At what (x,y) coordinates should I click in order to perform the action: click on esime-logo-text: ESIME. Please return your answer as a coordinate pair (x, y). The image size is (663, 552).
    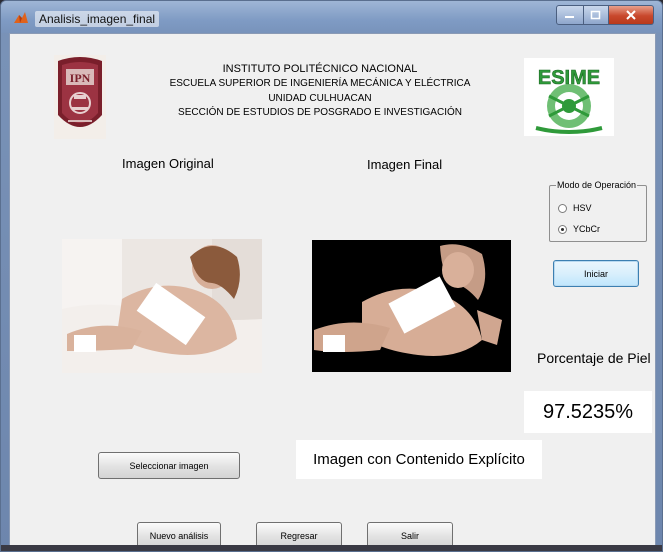
    Looking at the image, I should click on (569, 78).